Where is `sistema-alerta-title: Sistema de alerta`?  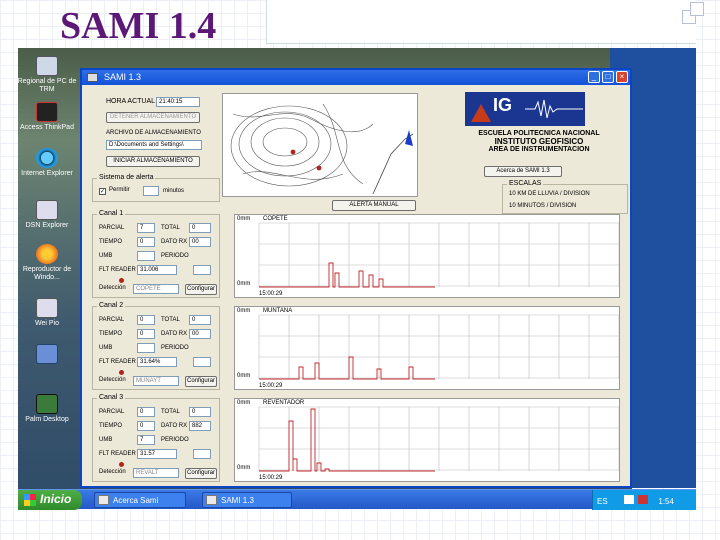
sistema-alerta-title: Sistema de alerta is located at coordinates (126, 177).